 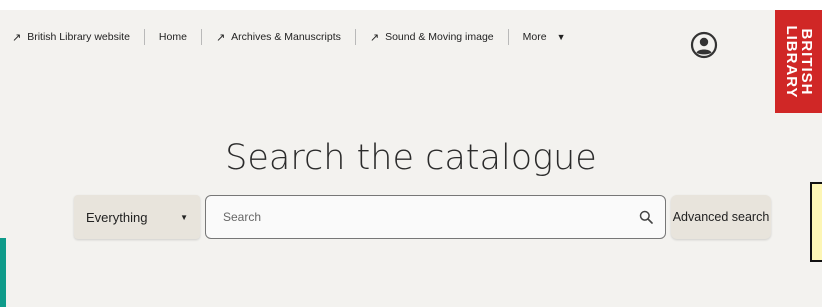 What do you see at coordinates (646, 217) in the screenshot?
I see `search-icon` at bounding box center [646, 217].